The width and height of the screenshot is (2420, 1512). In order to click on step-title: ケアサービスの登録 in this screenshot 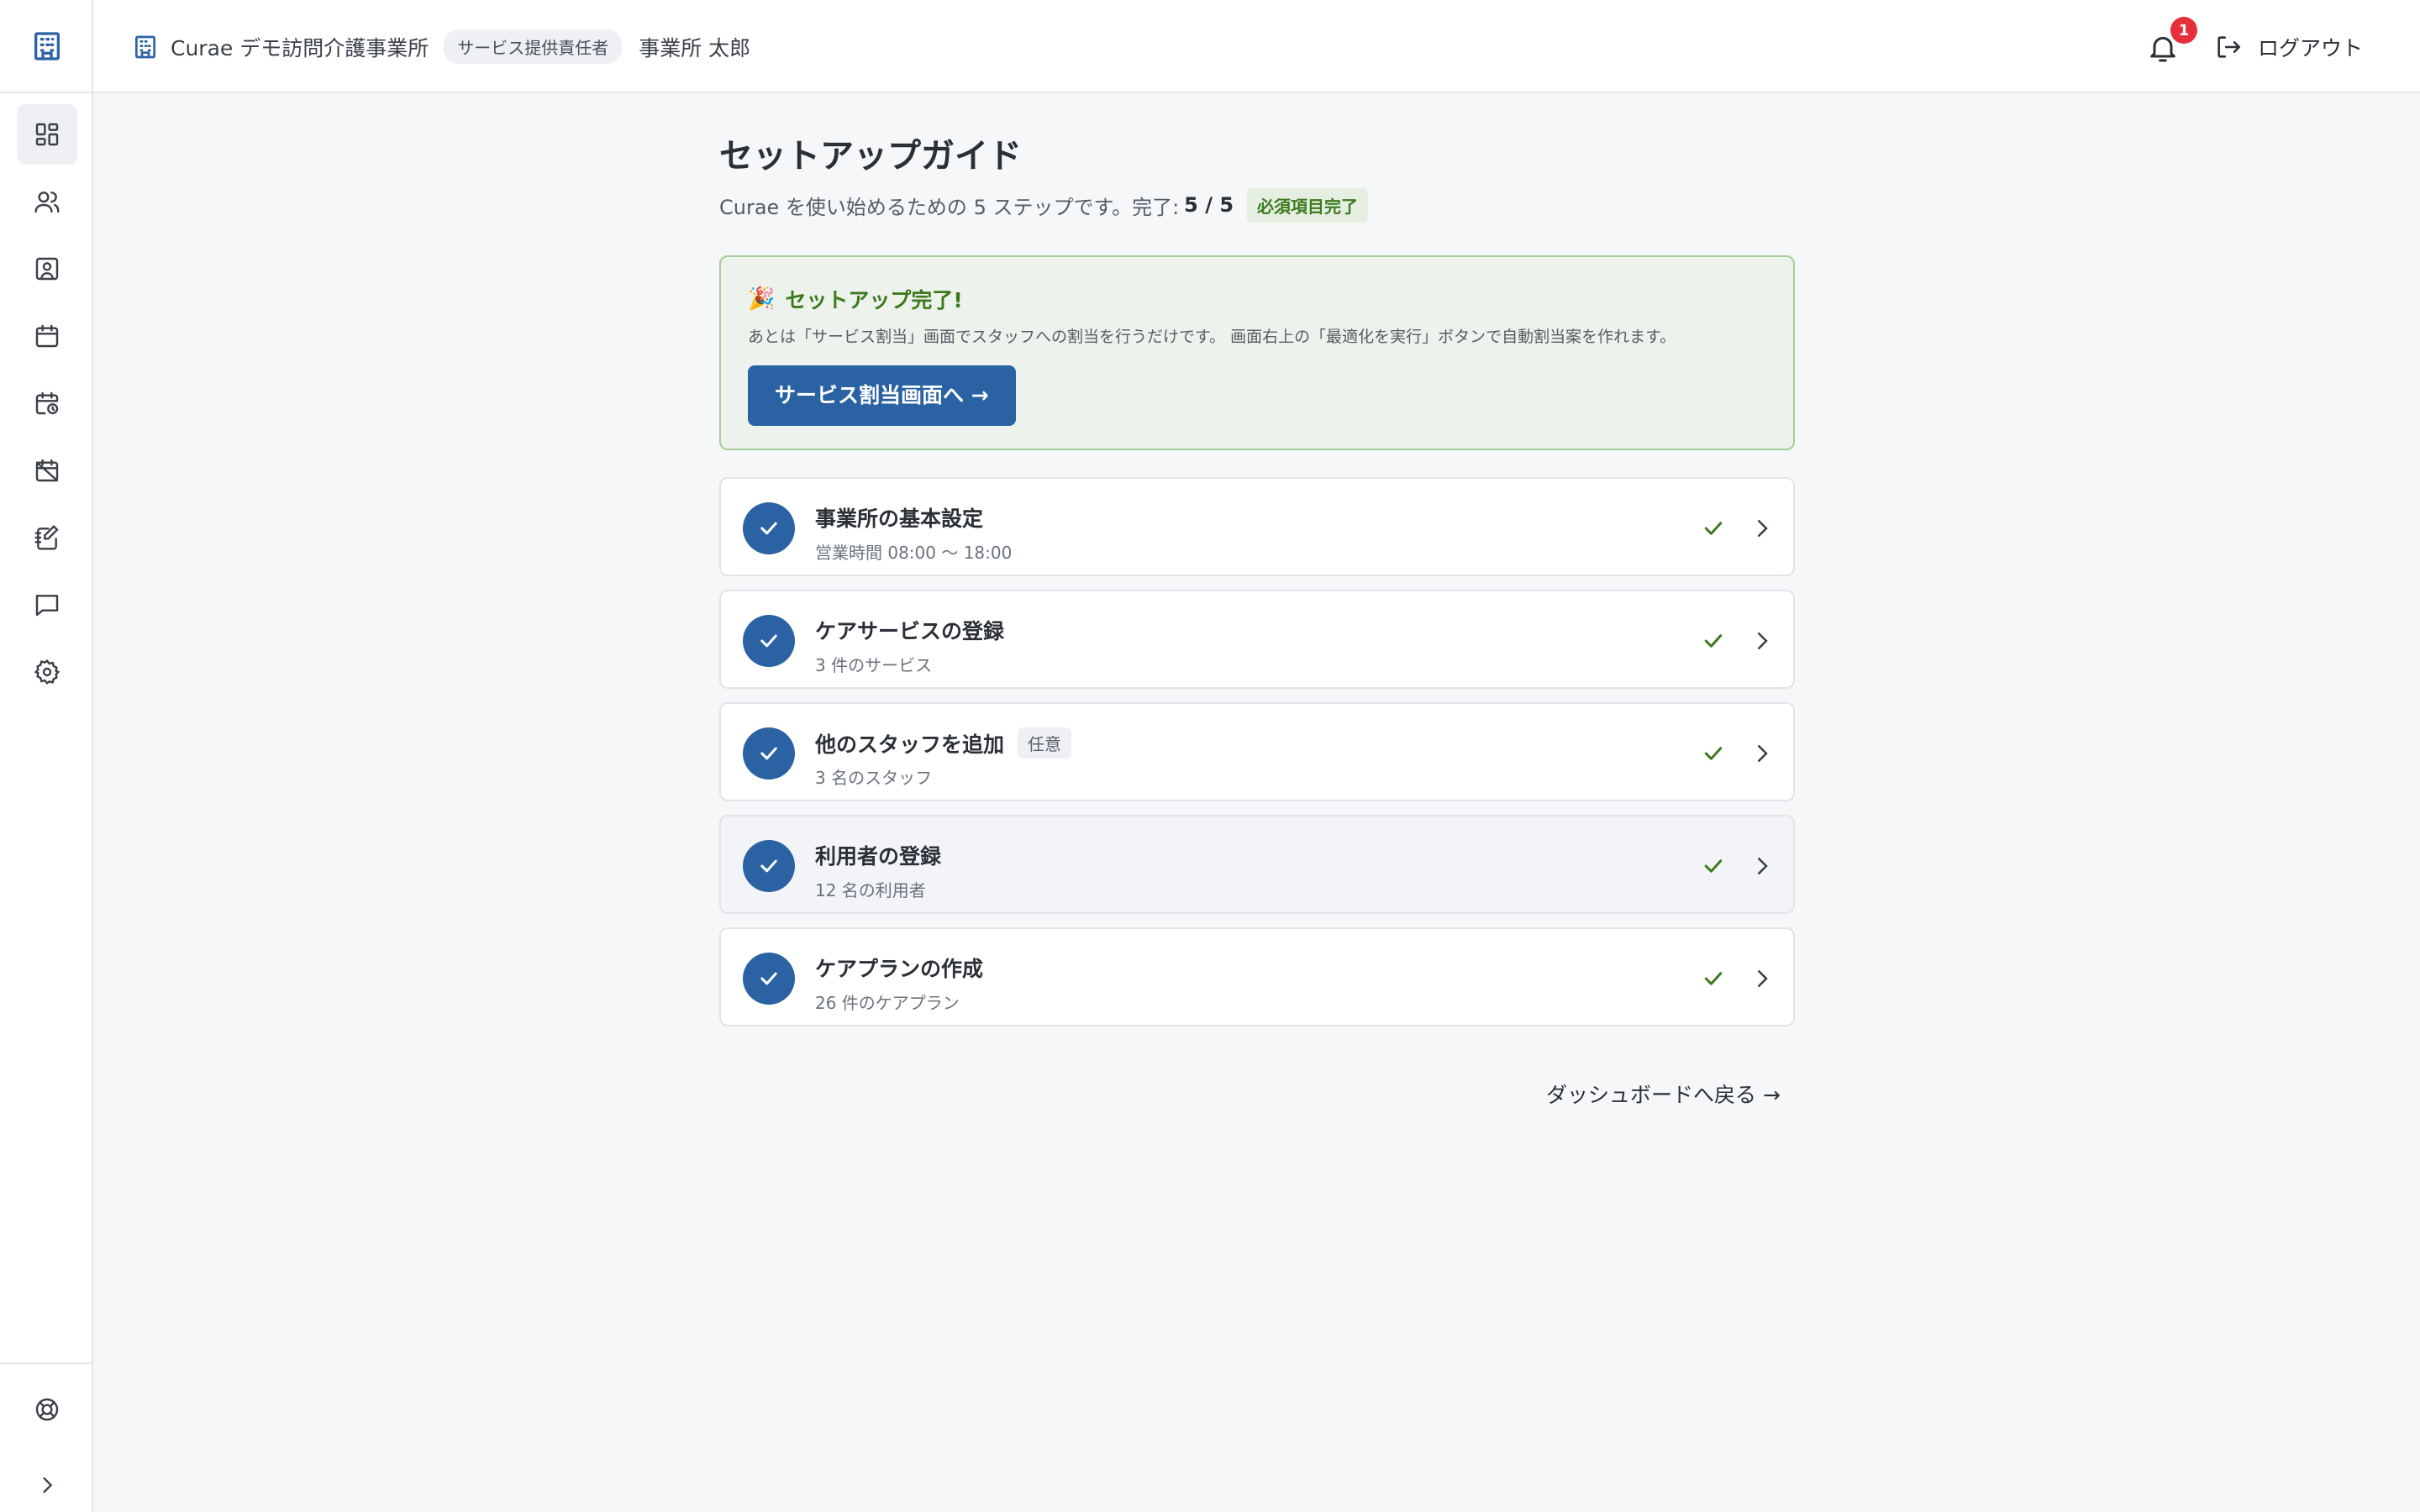, I will do `click(909, 630)`.